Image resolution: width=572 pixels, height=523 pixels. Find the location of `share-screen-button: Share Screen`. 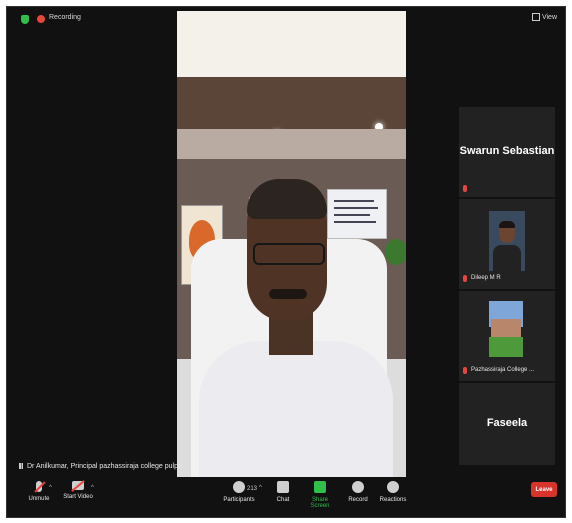

share-screen-button: Share Screen is located at coordinates (320, 495).